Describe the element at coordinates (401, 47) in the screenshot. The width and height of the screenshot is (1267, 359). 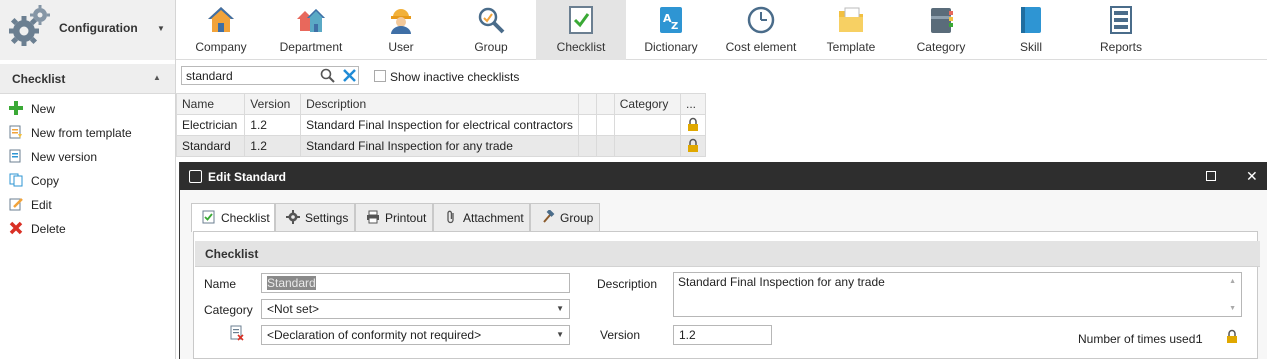
I see `ribbon-user-label: User` at that location.